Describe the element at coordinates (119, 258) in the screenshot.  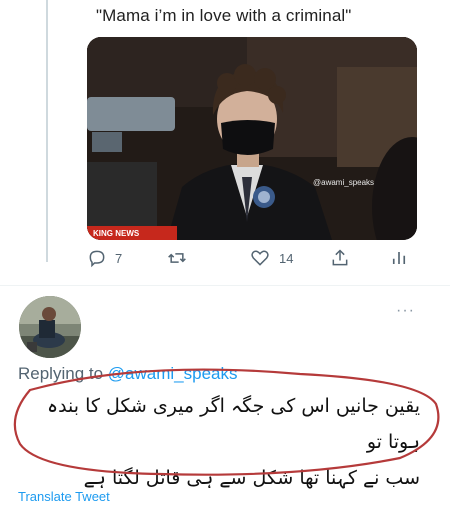
I see `reply-count: 7` at that location.